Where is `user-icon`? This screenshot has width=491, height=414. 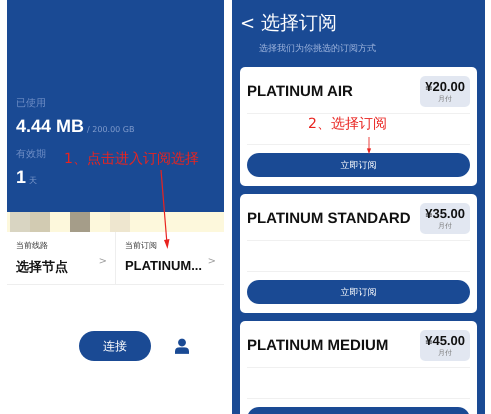 user-icon is located at coordinates (182, 346).